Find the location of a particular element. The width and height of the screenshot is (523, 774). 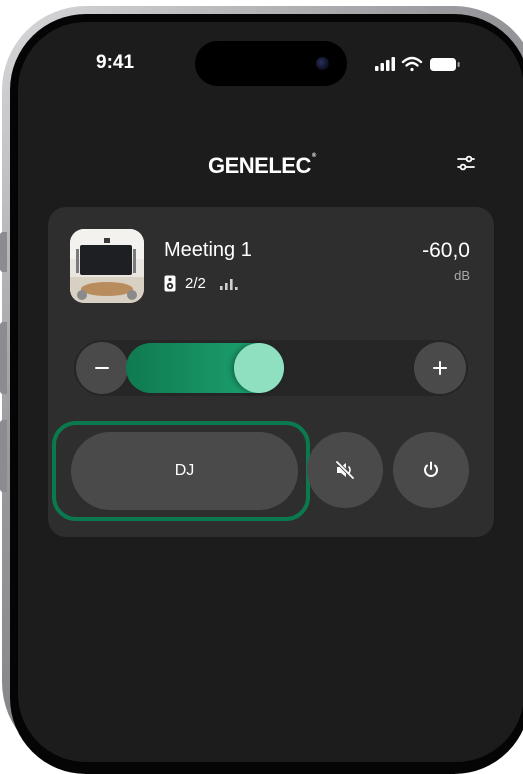

signal-strength-icon is located at coordinates (228, 284).